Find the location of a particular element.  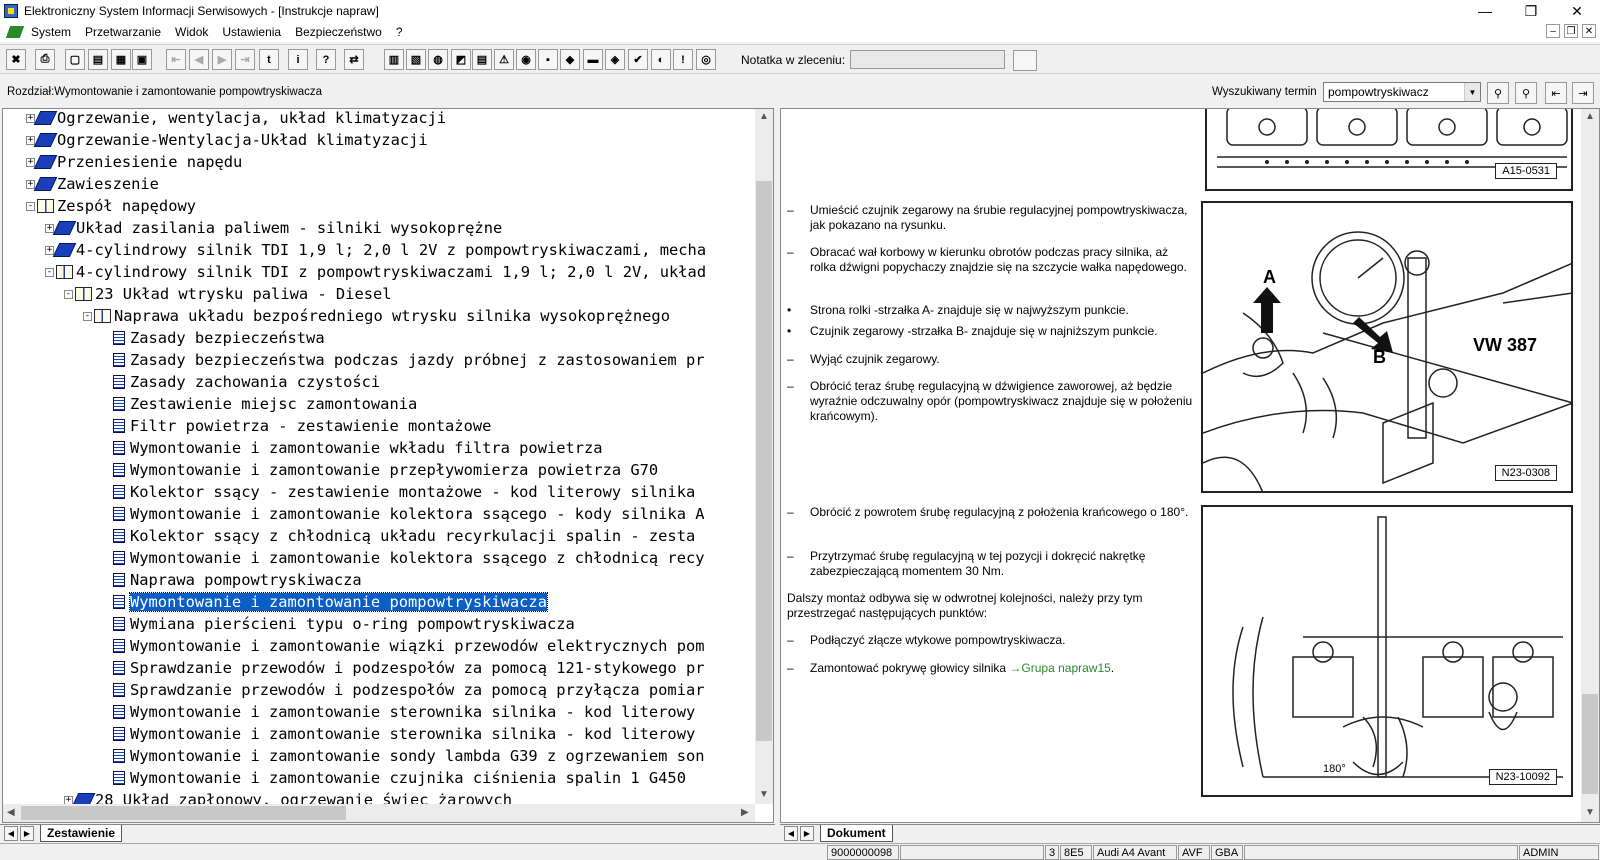

toolbar-button-20: ⚠ is located at coordinates (504, 59).